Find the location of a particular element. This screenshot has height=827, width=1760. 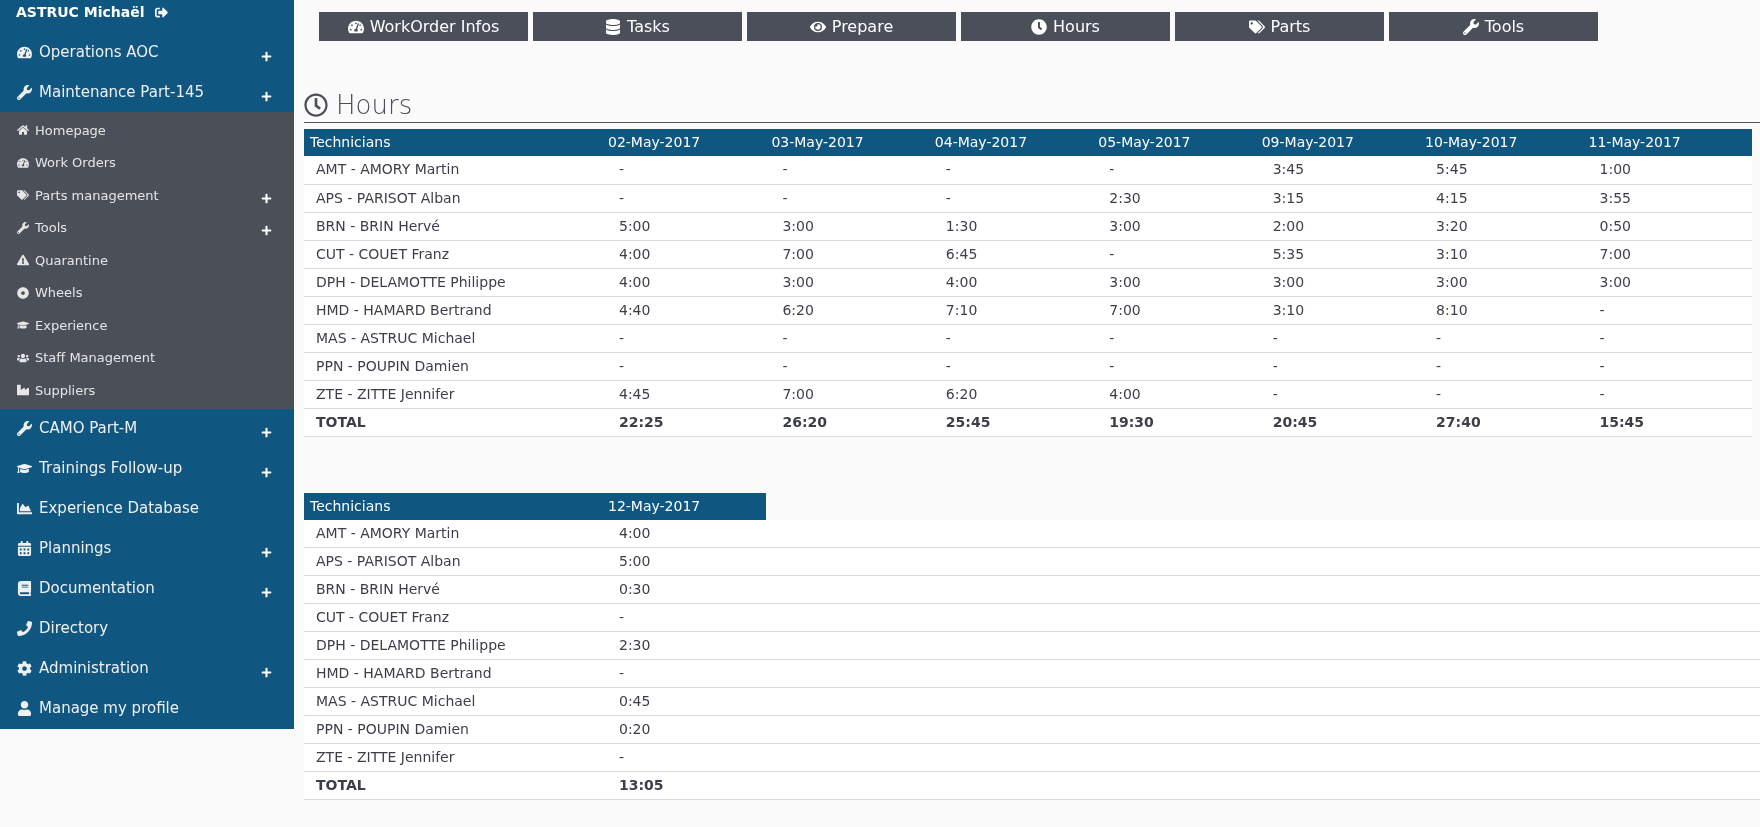

sidebar-subitem: Tools is located at coordinates (42, 228).